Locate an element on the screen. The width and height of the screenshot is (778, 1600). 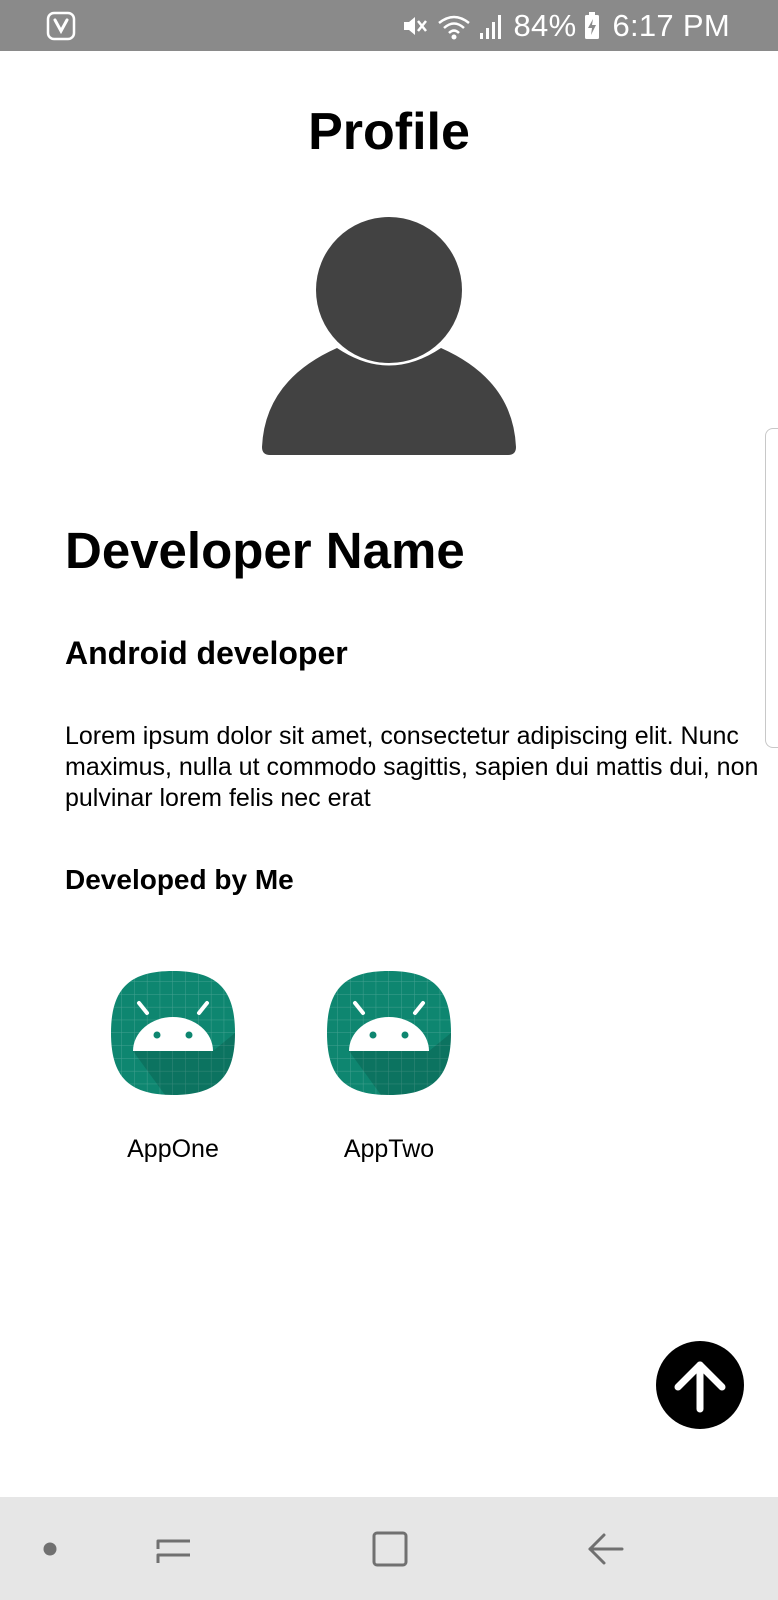
scroll-to-top-button is located at coordinates (700, 1385).